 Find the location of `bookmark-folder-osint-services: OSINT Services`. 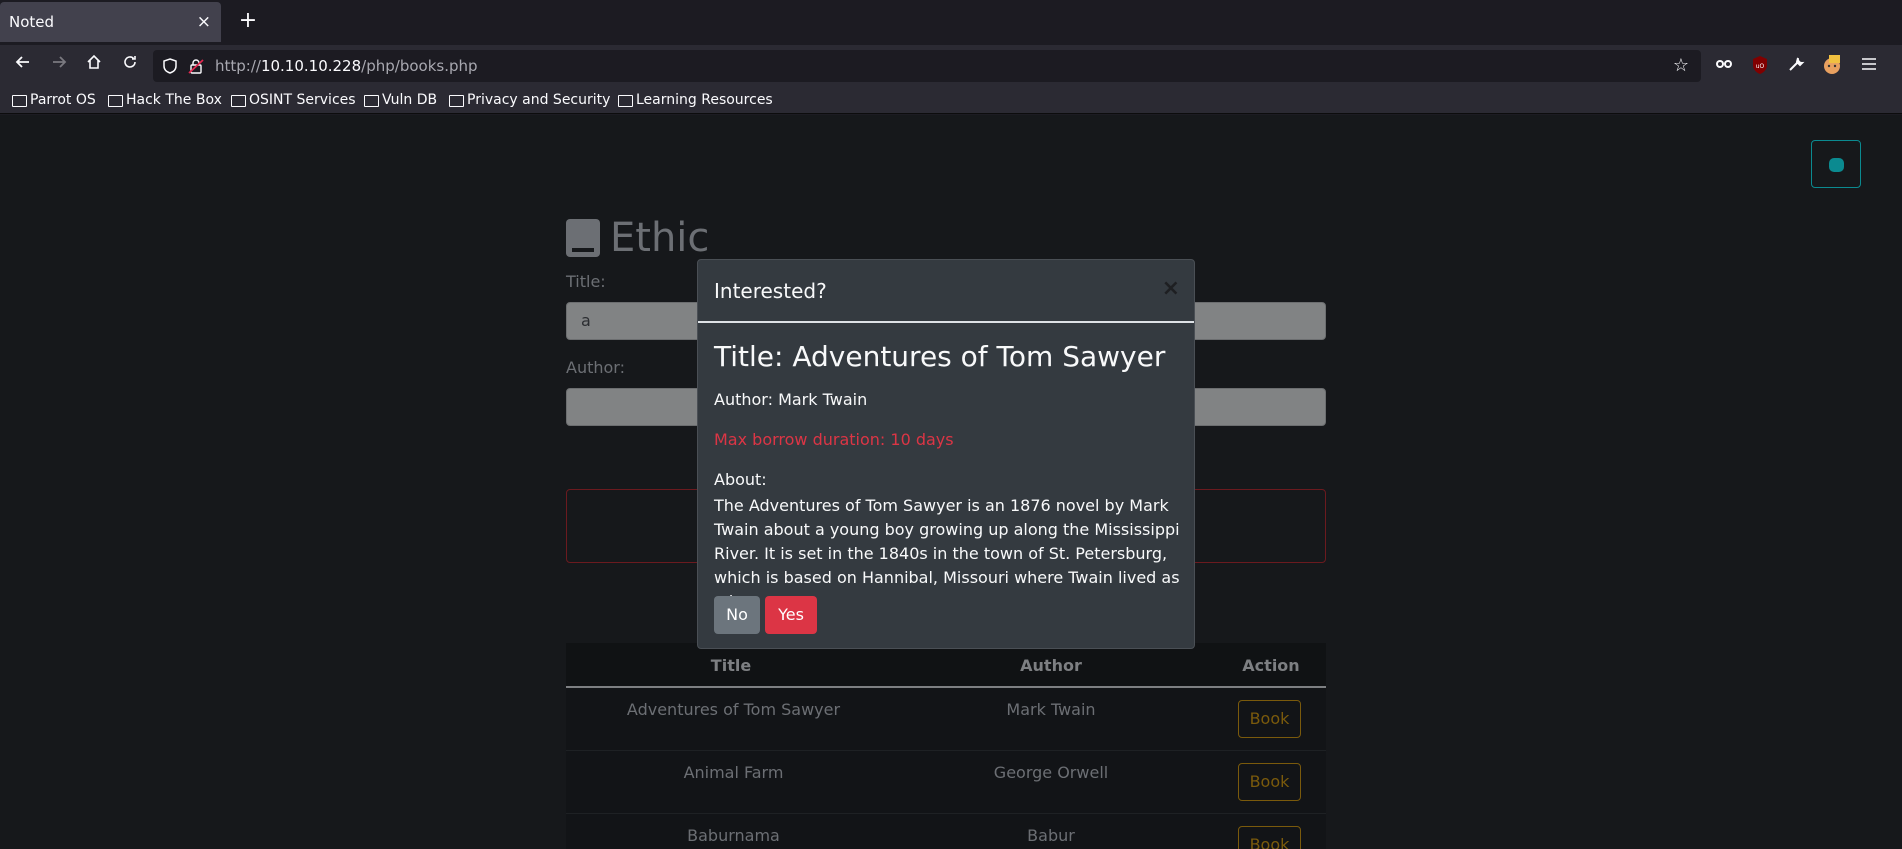

bookmark-folder-osint-services: OSINT Services is located at coordinates (292, 100).